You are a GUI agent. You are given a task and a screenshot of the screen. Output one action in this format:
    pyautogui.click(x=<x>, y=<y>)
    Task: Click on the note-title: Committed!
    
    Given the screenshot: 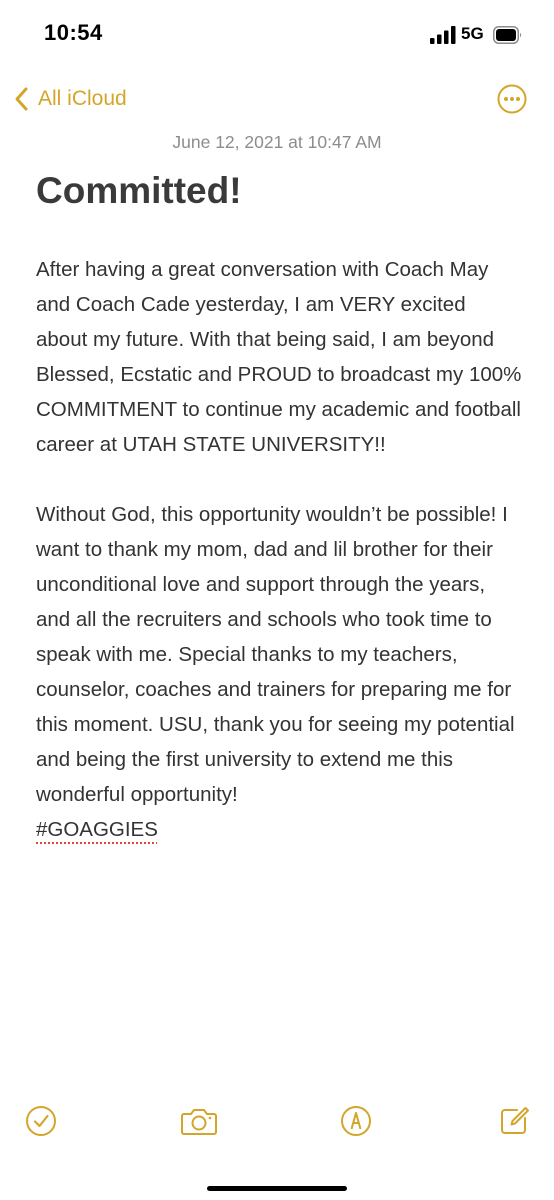 What is the action you would take?
    pyautogui.click(x=139, y=191)
    